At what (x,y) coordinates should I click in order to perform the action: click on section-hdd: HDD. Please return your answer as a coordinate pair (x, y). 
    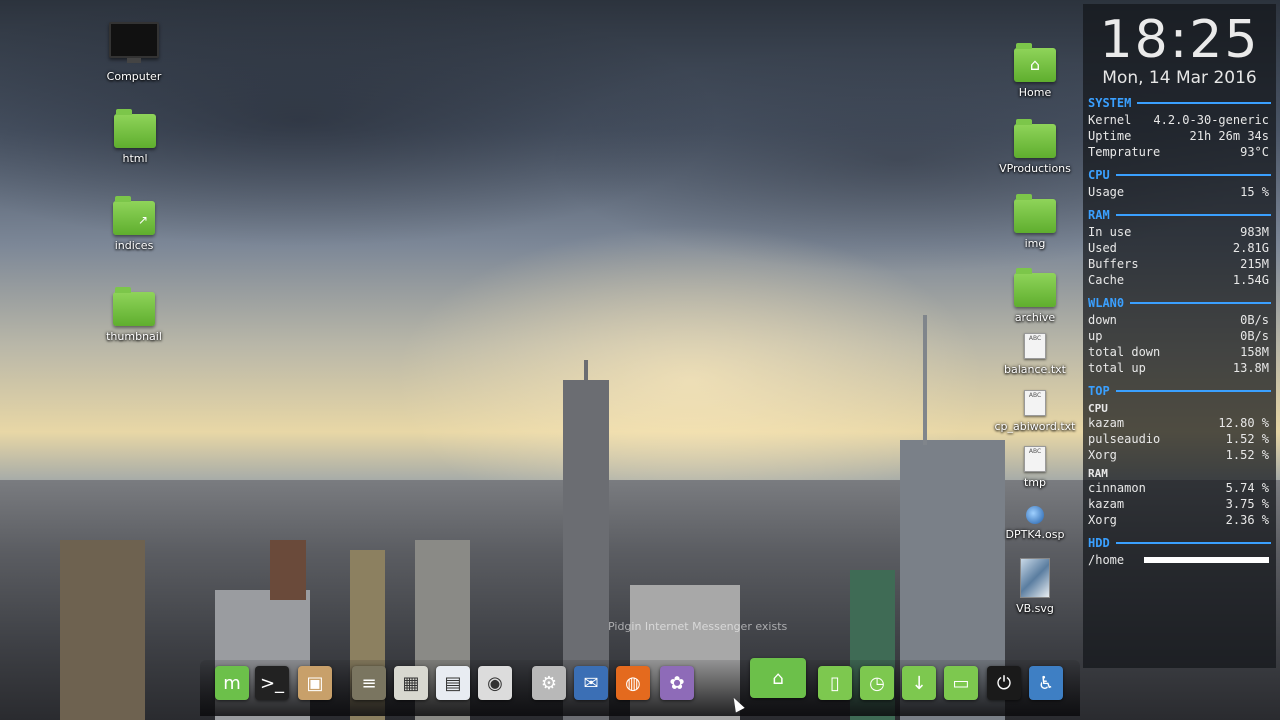
    Looking at the image, I should click on (1179, 543).